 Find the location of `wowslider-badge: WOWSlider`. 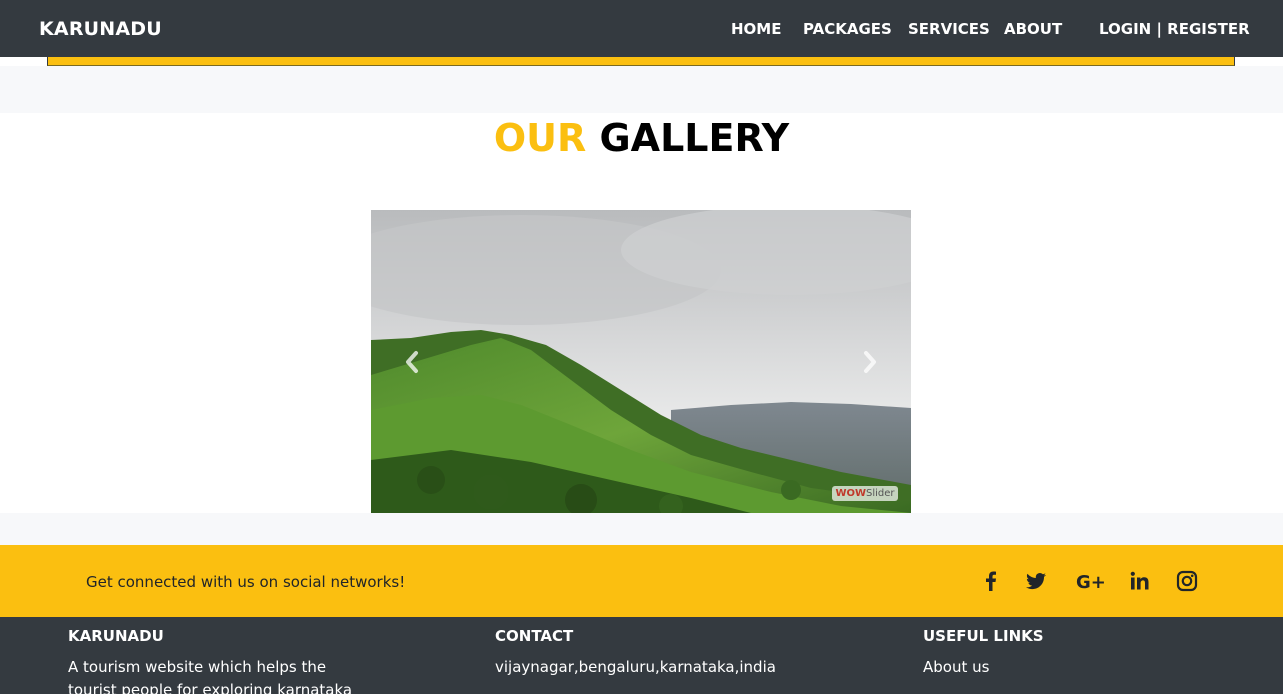

wowslider-badge: WOWSlider is located at coordinates (865, 493).